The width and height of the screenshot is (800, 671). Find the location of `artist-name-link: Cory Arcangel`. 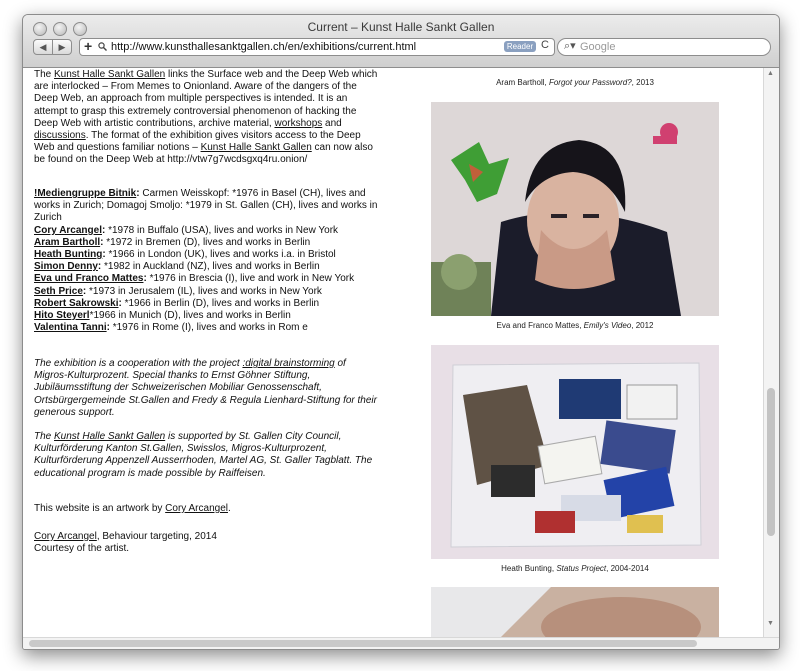

artist-name-link: Cory Arcangel is located at coordinates (68, 230).